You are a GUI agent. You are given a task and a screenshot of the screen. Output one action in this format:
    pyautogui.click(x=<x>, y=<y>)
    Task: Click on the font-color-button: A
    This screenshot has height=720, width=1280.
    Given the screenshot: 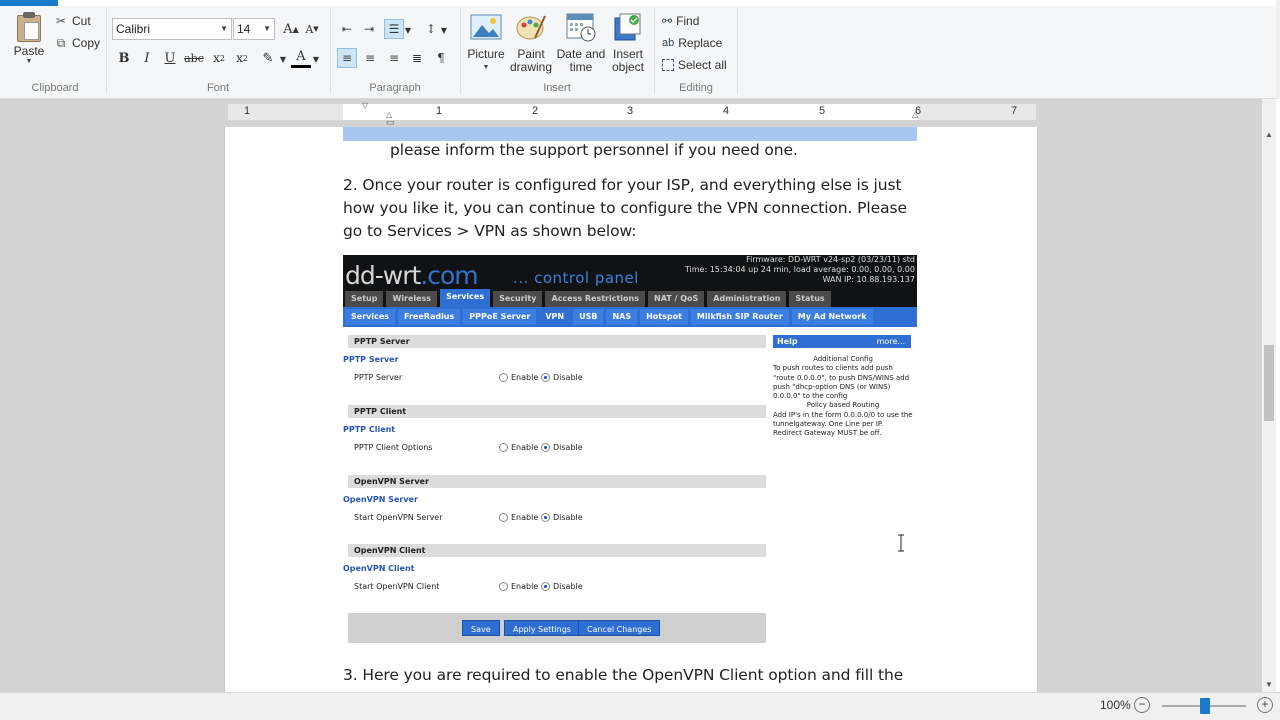 What is the action you would take?
    pyautogui.click(x=301, y=58)
    